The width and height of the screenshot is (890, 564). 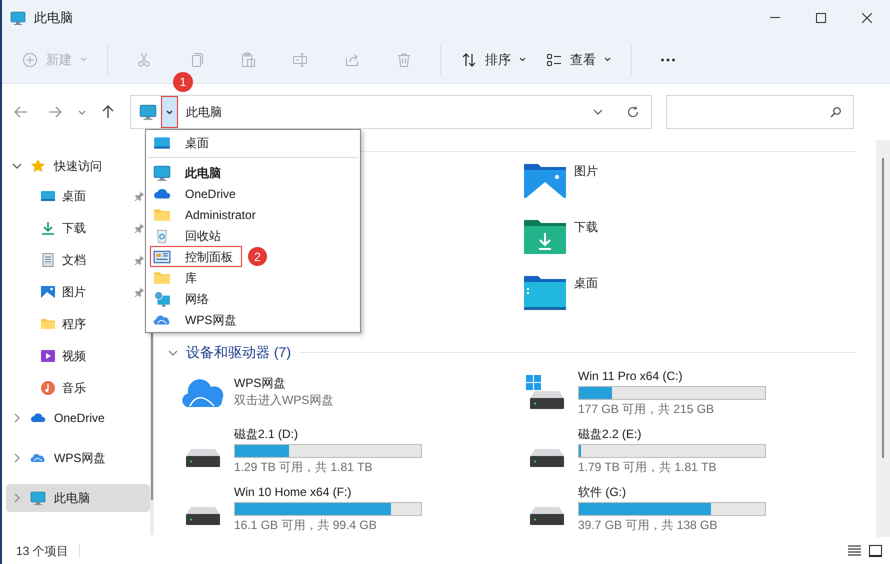 I want to click on free-space-text: 1.29 TB 可用，共 1.81 TB, so click(x=304, y=467).